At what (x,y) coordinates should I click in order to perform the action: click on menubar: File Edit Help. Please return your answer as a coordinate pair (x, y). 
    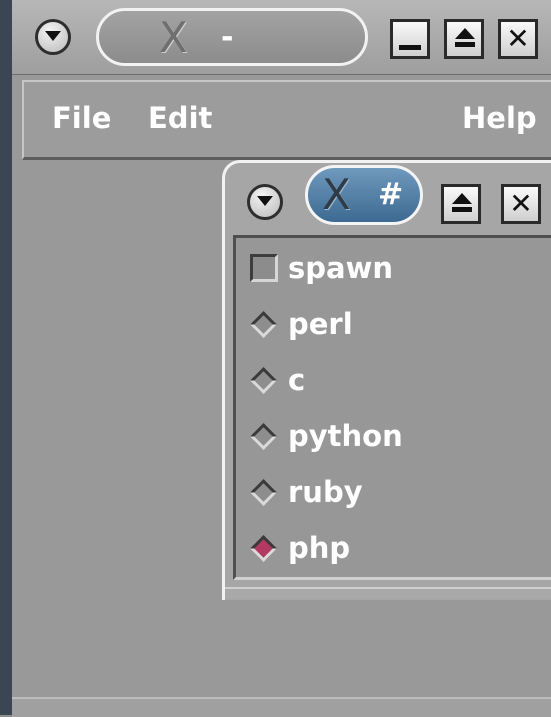
    Looking at the image, I should click on (286, 120).